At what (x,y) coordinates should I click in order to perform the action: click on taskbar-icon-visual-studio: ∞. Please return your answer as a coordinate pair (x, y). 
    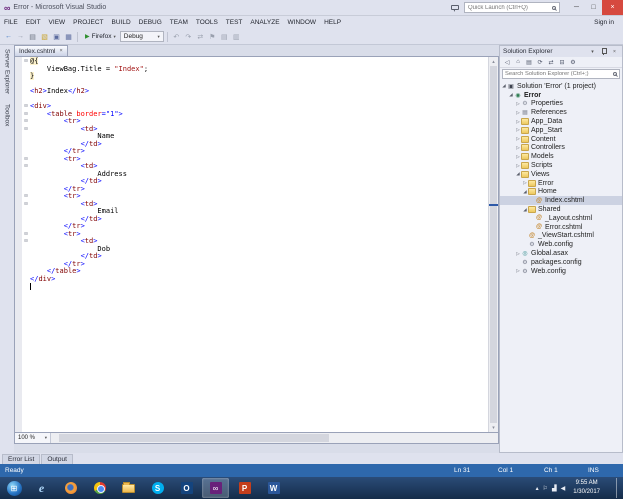
    Looking at the image, I should click on (215, 488).